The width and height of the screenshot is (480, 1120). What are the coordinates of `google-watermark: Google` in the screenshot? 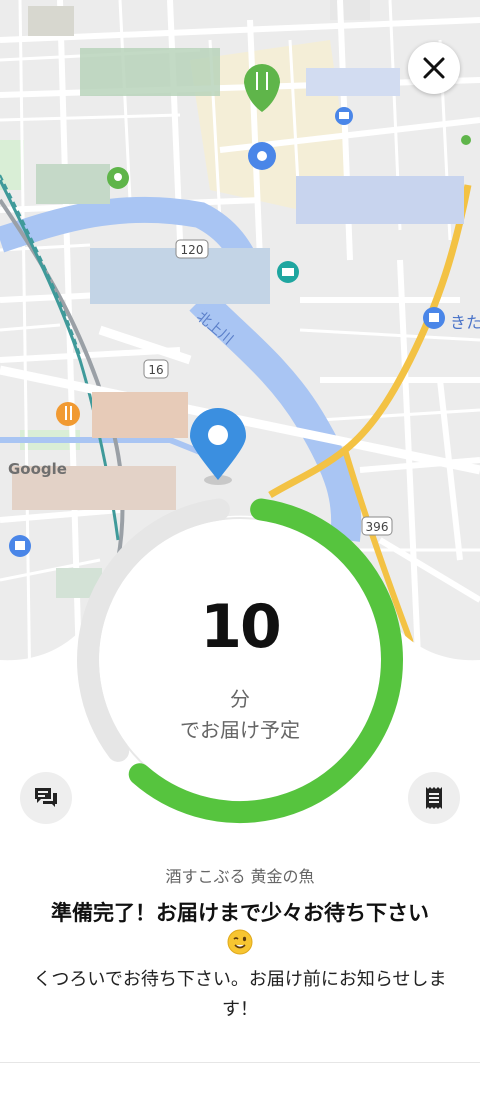 It's located at (37, 469).